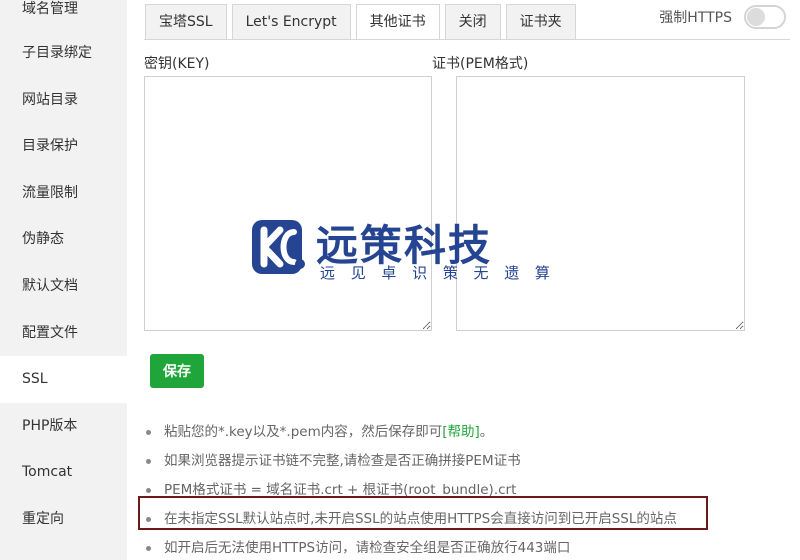 This screenshot has width=800, height=560. Describe the element at coordinates (461, 432) in the screenshot. I see `help-link: [帮助]` at that location.